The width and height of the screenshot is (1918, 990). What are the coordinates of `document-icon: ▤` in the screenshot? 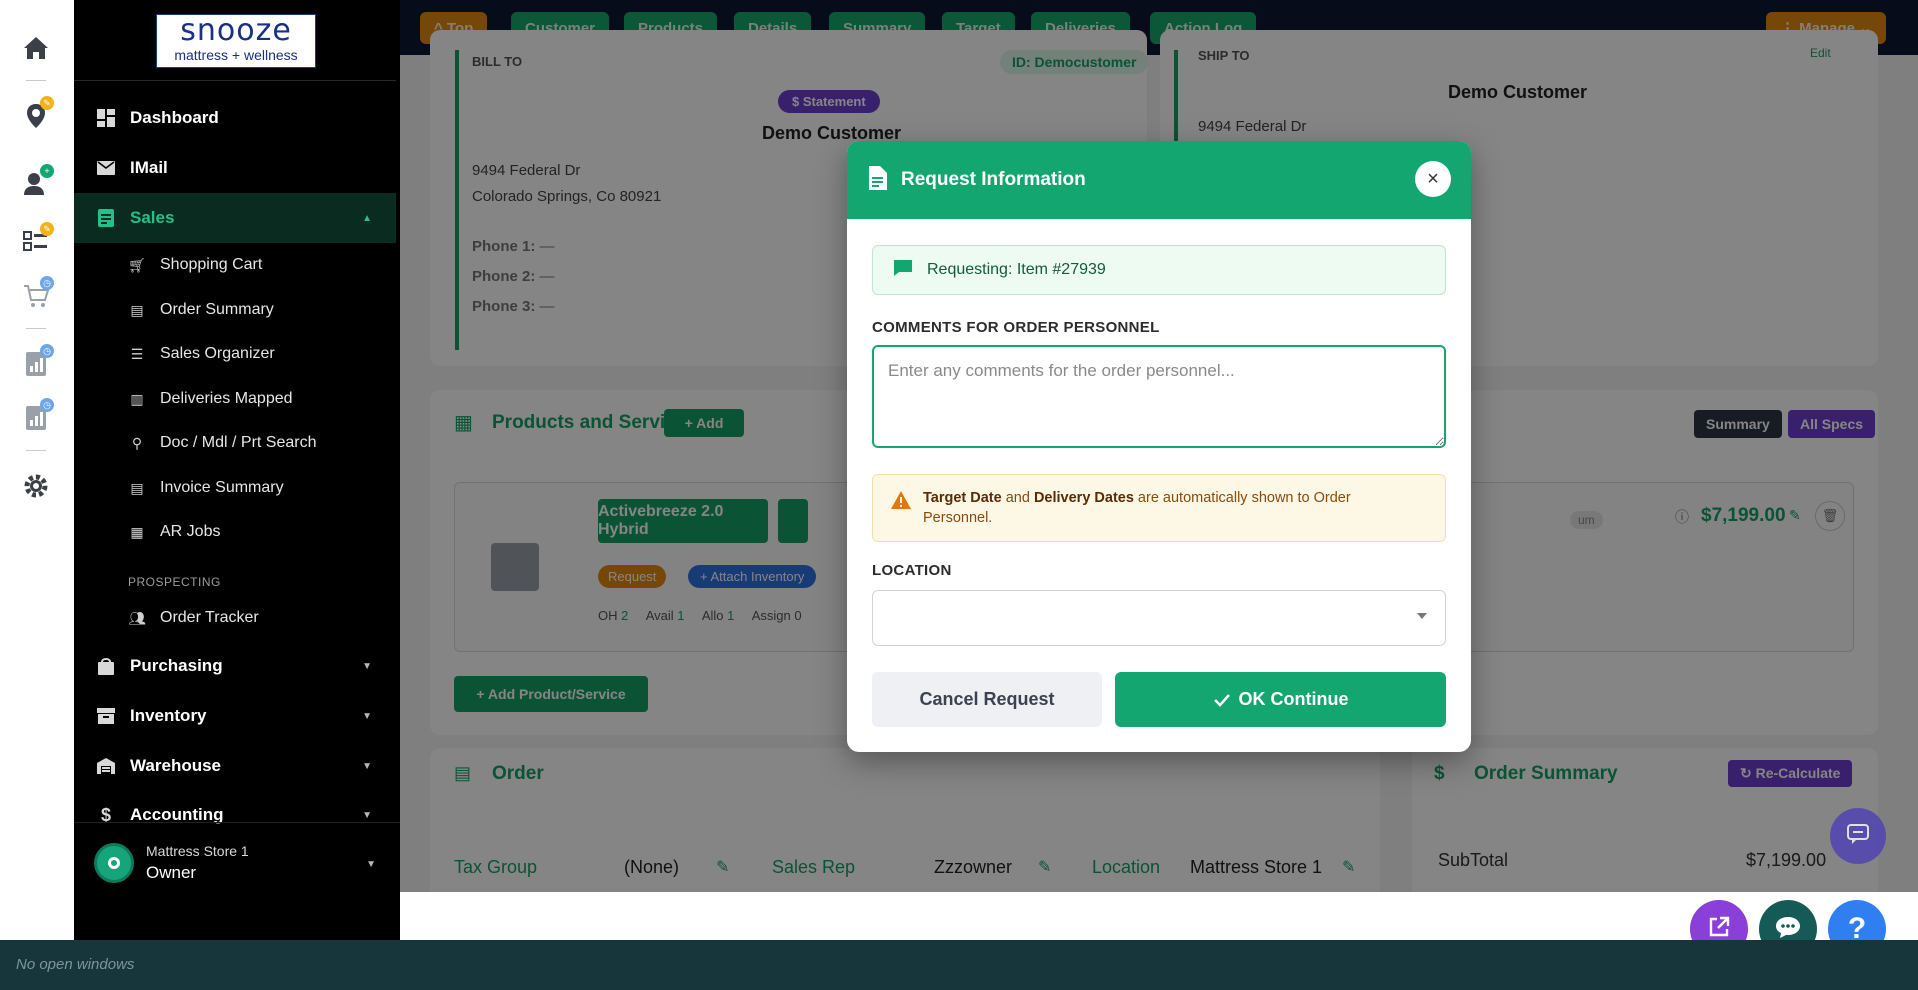 It's located at (137, 487).